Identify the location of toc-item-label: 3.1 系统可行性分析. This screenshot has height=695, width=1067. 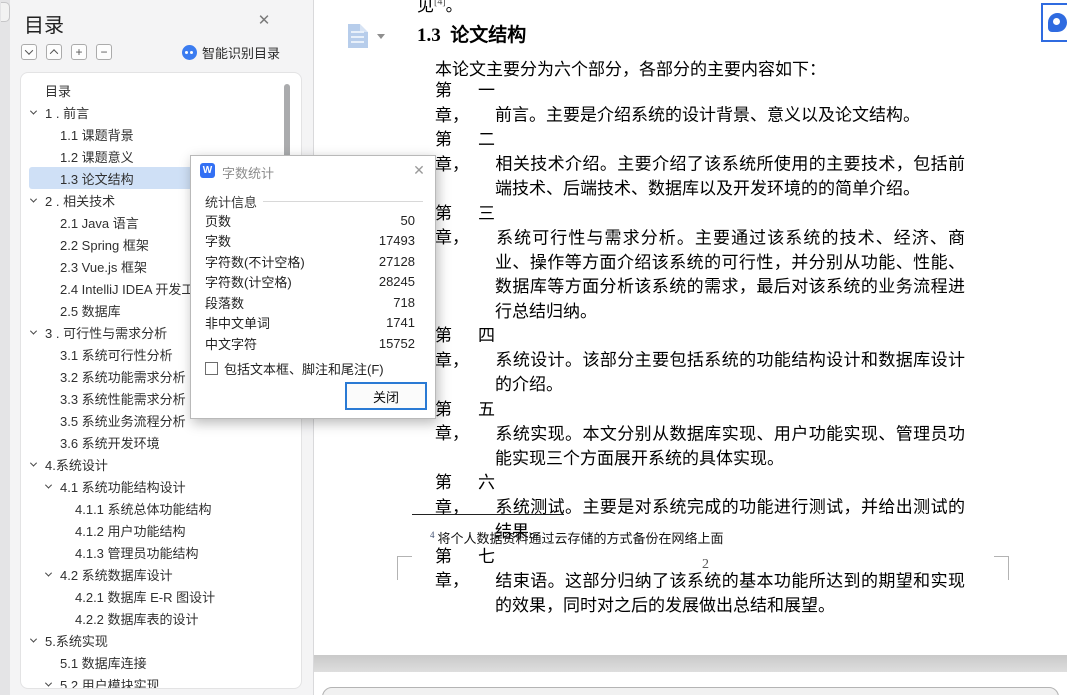
(116, 355).